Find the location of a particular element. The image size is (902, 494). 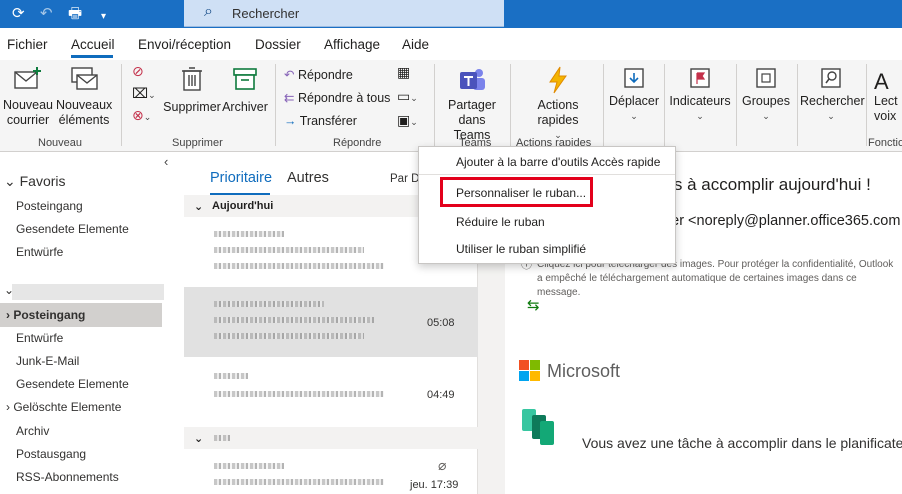

share-teams-button: Partager dans Teams is located at coordinates (472, 104).